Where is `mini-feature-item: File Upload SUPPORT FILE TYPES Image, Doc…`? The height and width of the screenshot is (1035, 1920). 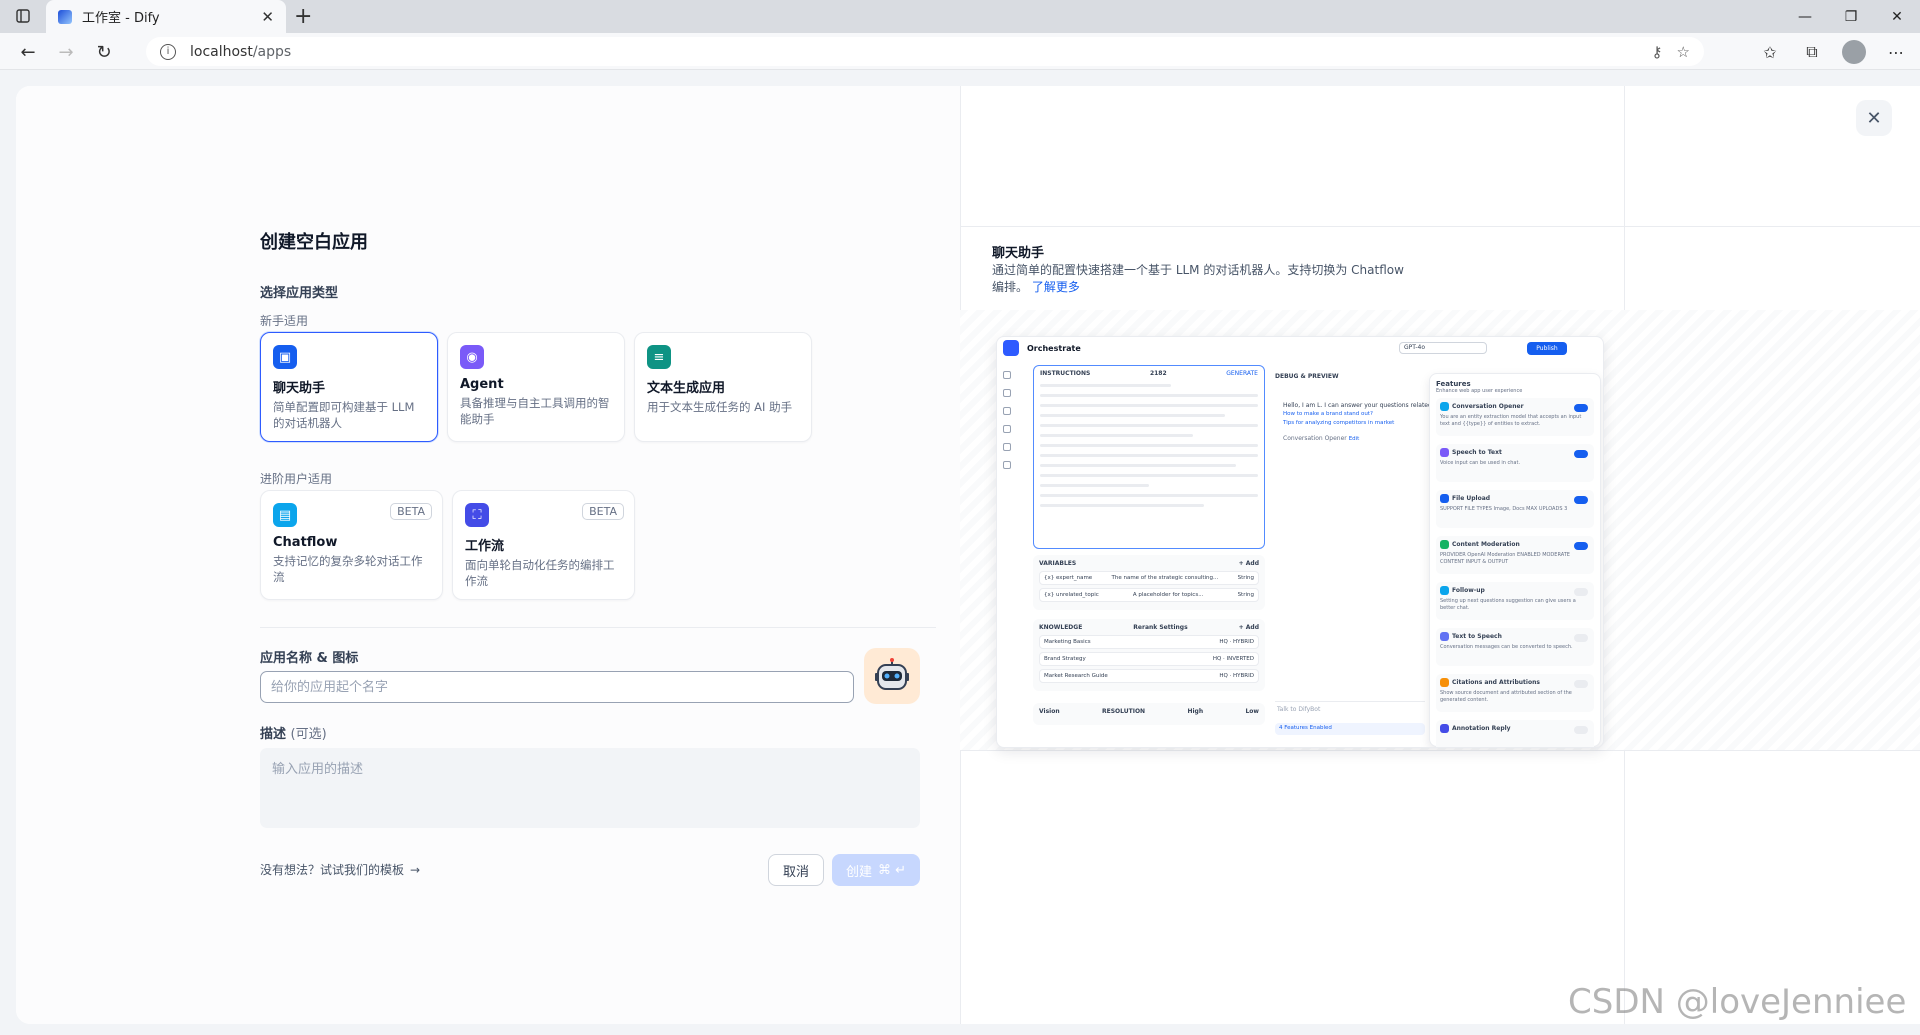 mini-feature-item: File Upload SUPPORT FILE TYPES Image, Doc… is located at coordinates (1515, 509).